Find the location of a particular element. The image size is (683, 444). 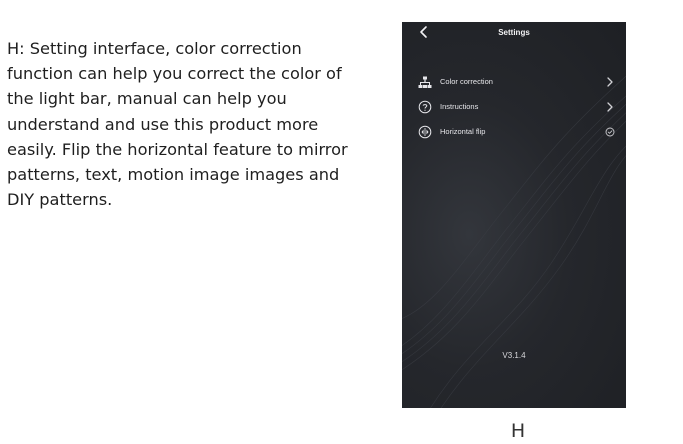

color-correction-label: Color correction is located at coordinates (466, 81).